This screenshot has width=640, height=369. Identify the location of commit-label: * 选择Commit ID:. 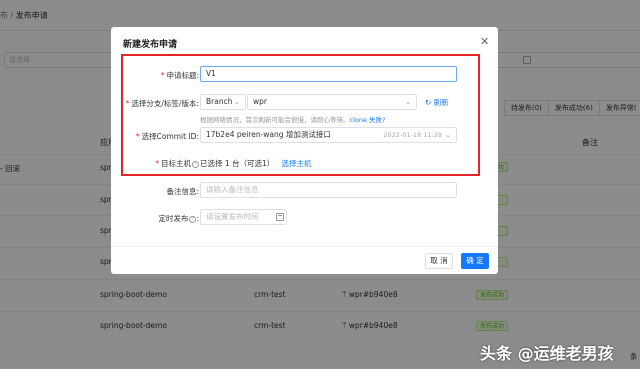
(167, 136).